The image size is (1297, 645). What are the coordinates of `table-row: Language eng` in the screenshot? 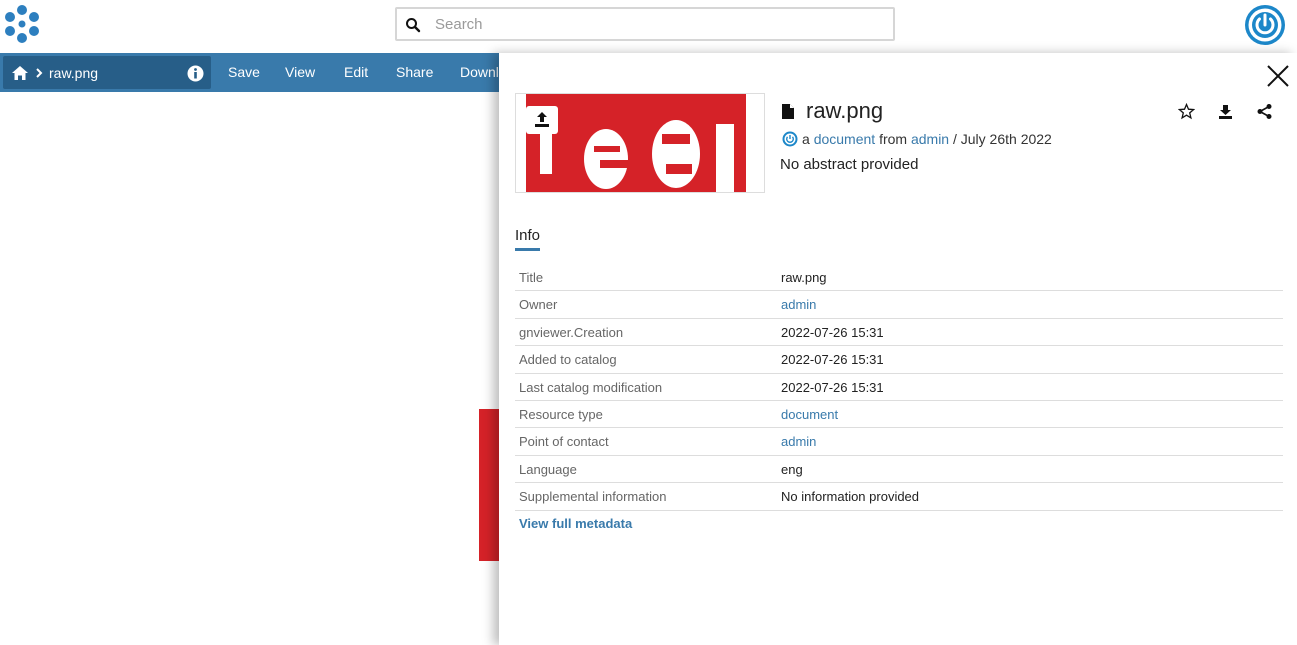 It's located at (899, 470).